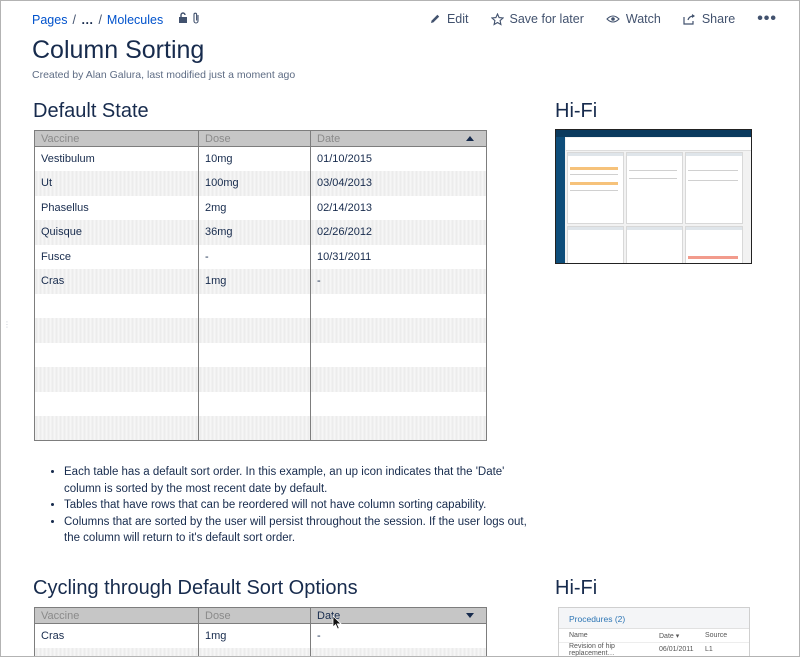 The width and height of the screenshot is (800, 657). What do you see at coordinates (135, 20) in the screenshot?
I see `breadcrumb-molecules-link: Molecules` at bounding box center [135, 20].